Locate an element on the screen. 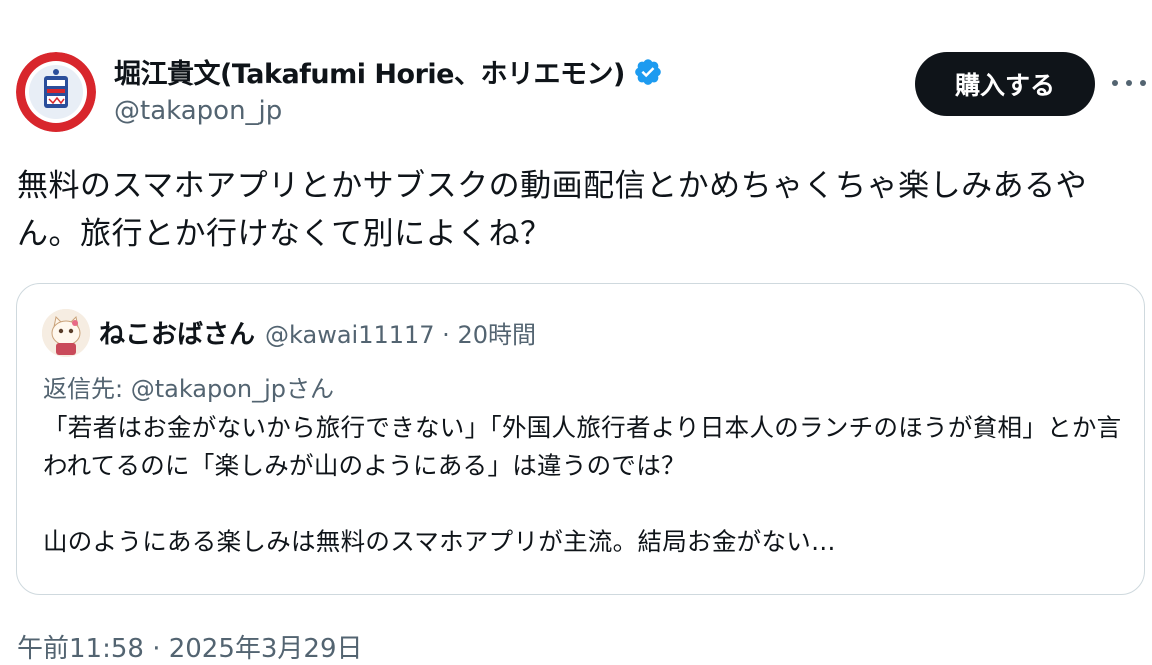  author-handle: @takapon_jp is located at coordinates (198, 111).